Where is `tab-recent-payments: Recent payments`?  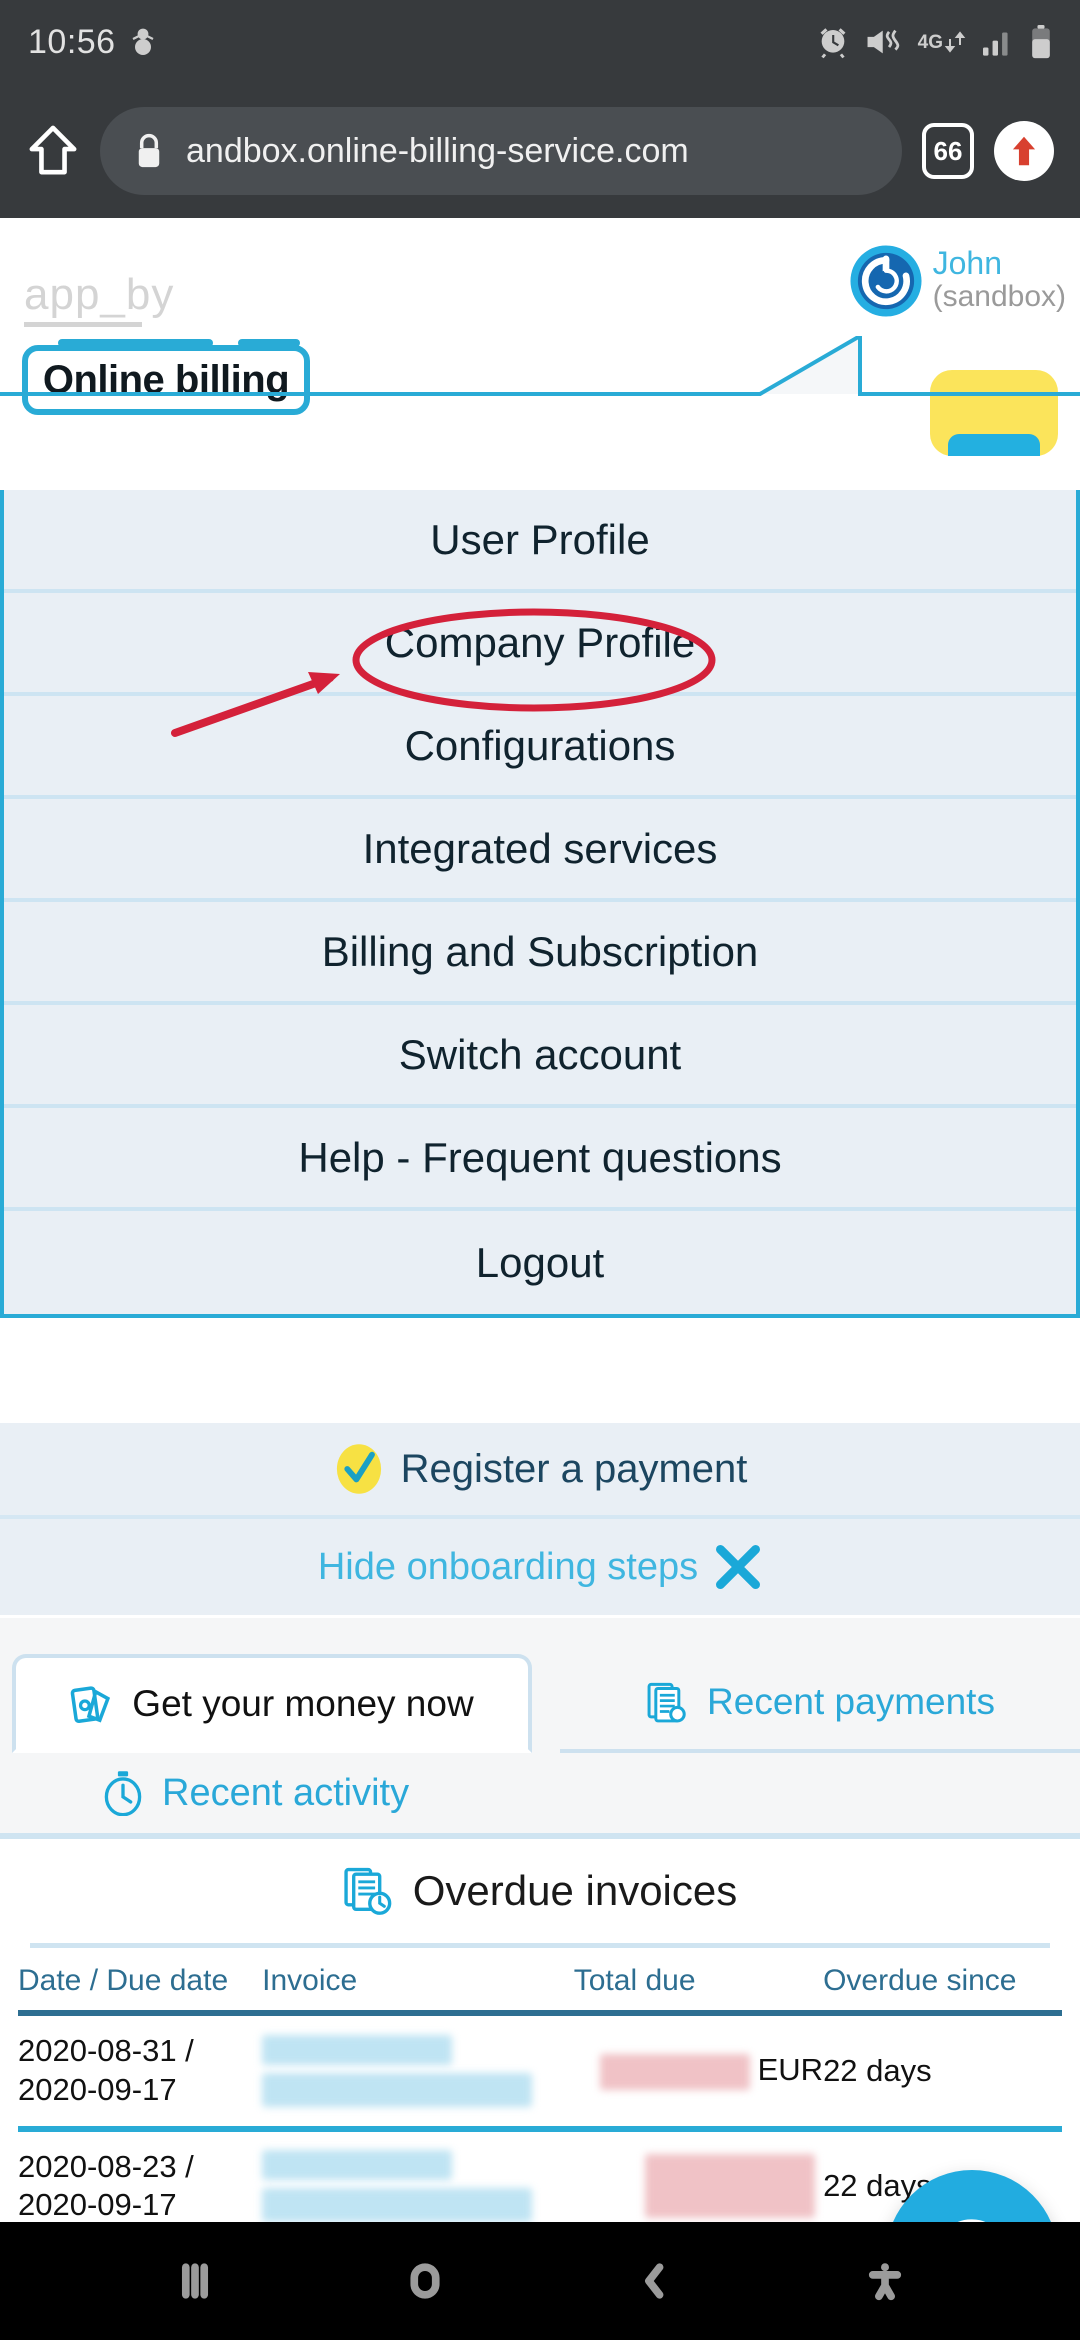 tab-recent-payments: Recent payments is located at coordinates (820, 1703).